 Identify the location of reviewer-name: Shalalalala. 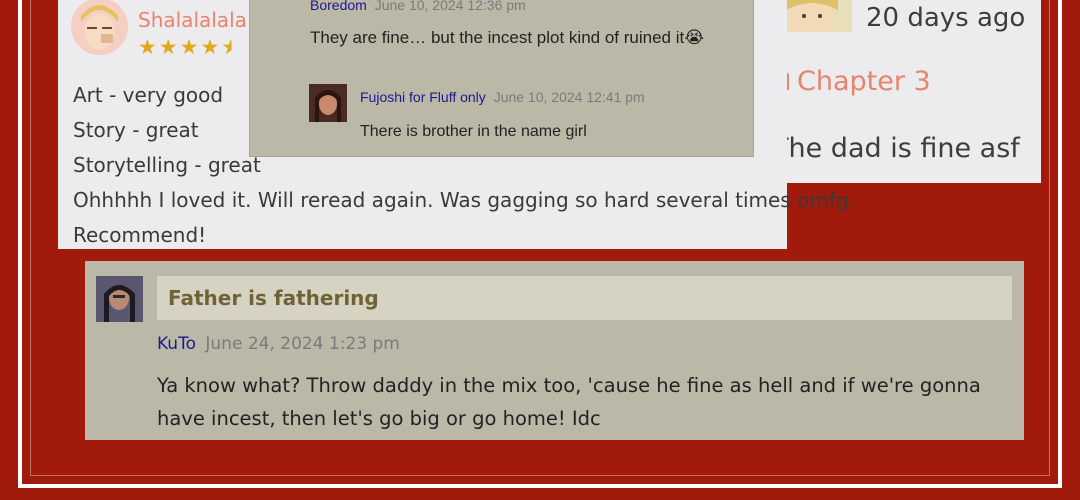
(192, 20).